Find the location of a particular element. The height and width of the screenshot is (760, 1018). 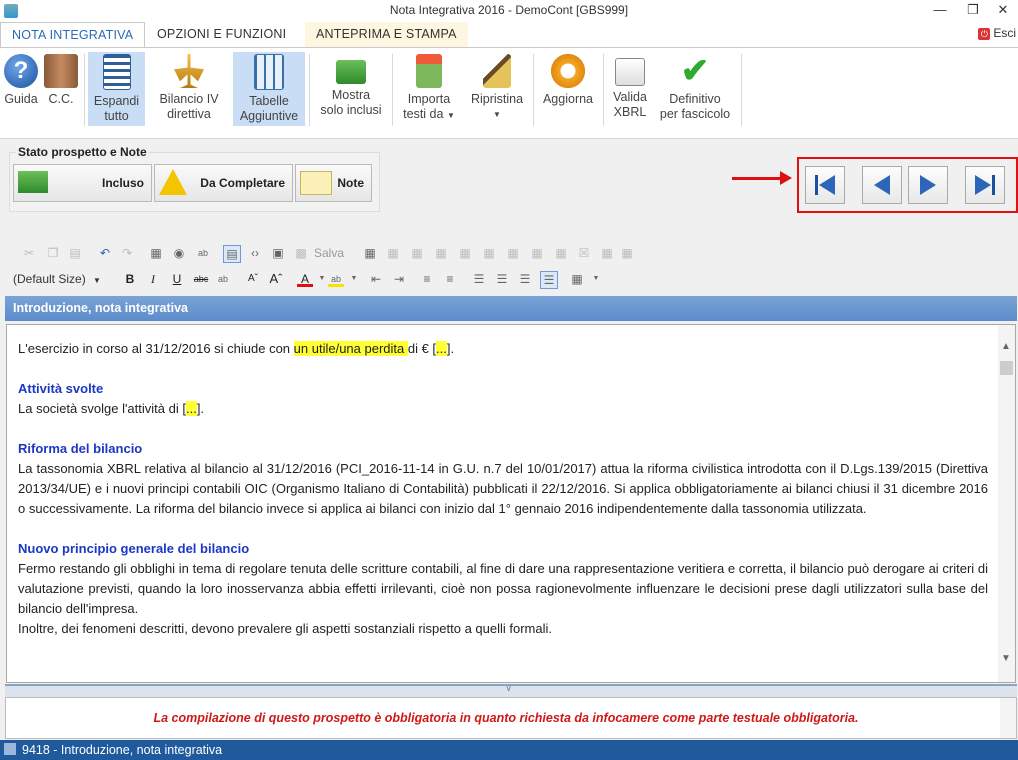

merge-cells-icon: ▦ is located at coordinates (561, 253).